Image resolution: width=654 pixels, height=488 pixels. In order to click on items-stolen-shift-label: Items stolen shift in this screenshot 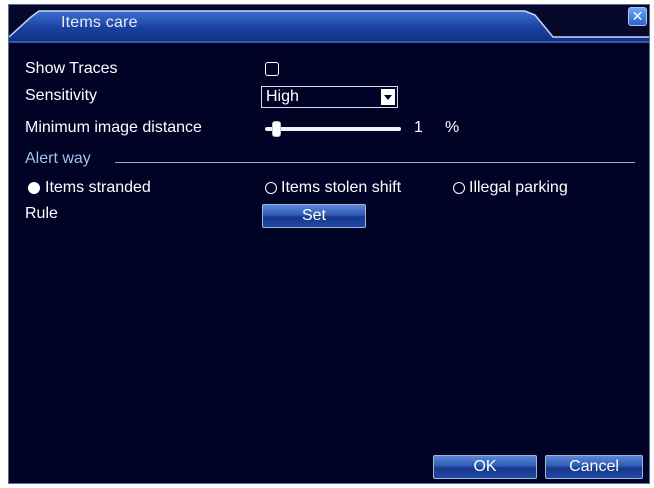, I will do `click(341, 187)`.